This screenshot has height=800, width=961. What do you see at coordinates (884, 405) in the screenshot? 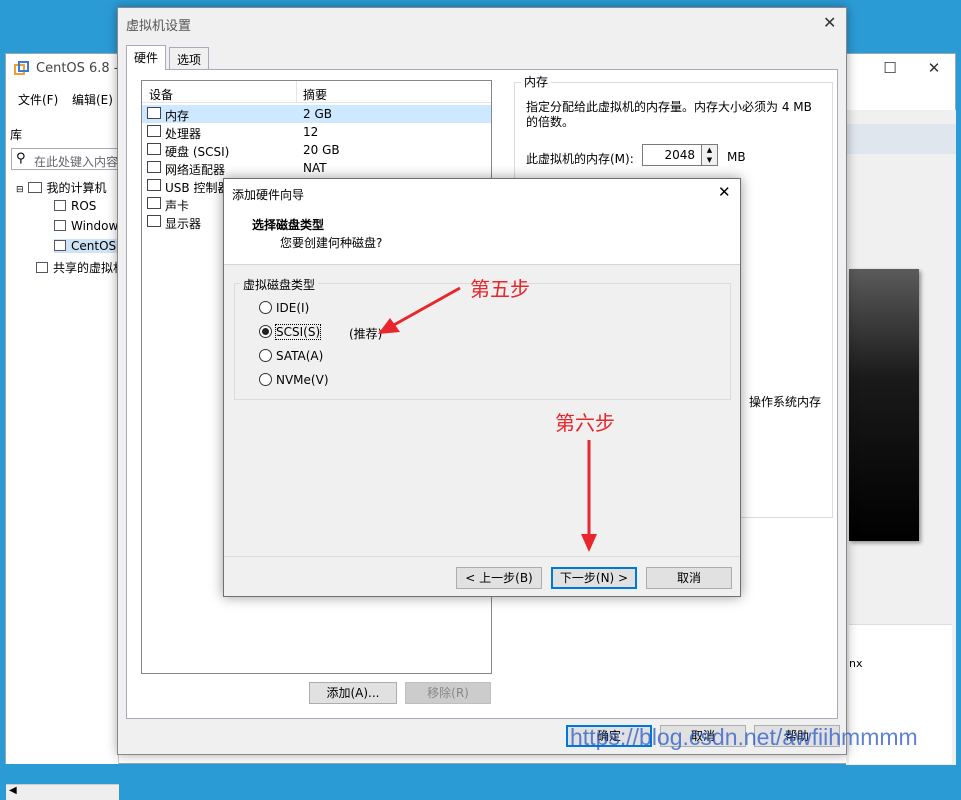
I see `vm-screen-preview` at bounding box center [884, 405].